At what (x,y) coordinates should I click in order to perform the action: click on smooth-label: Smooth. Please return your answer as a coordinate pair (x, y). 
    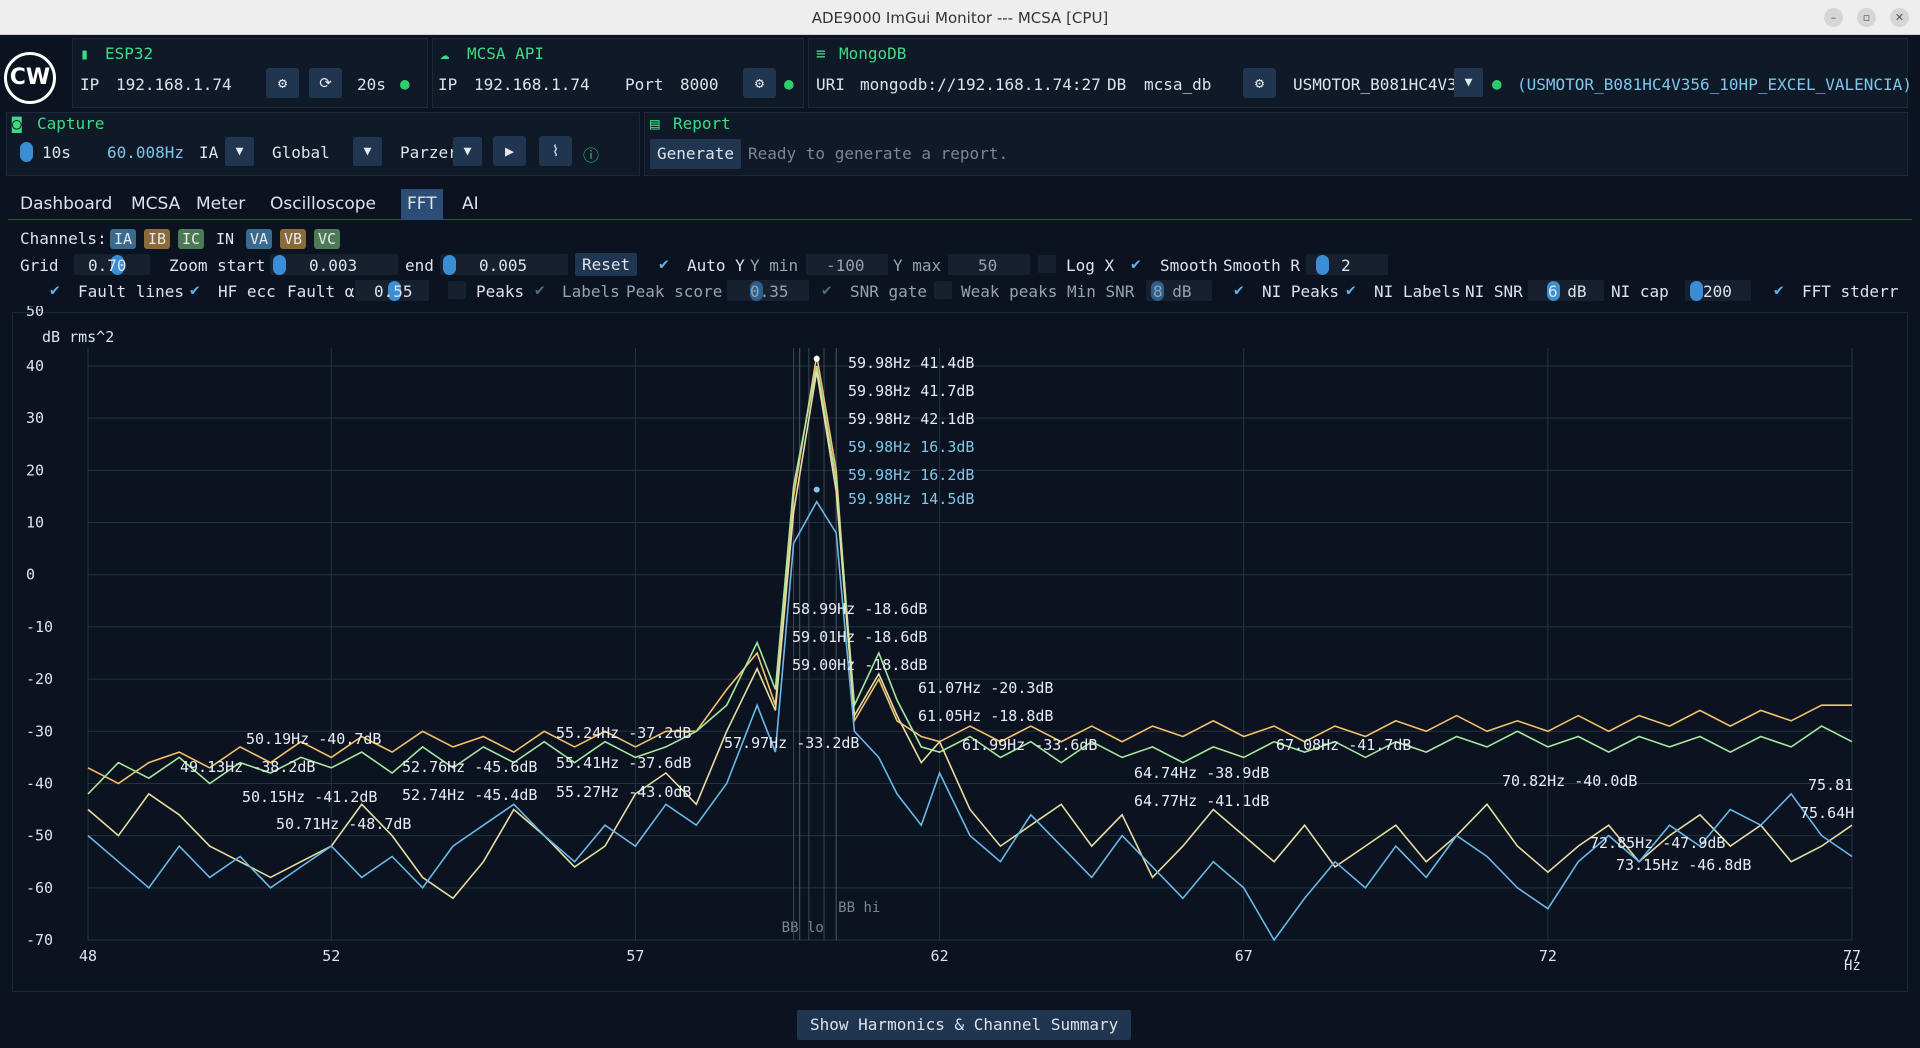
    Looking at the image, I should click on (1189, 265).